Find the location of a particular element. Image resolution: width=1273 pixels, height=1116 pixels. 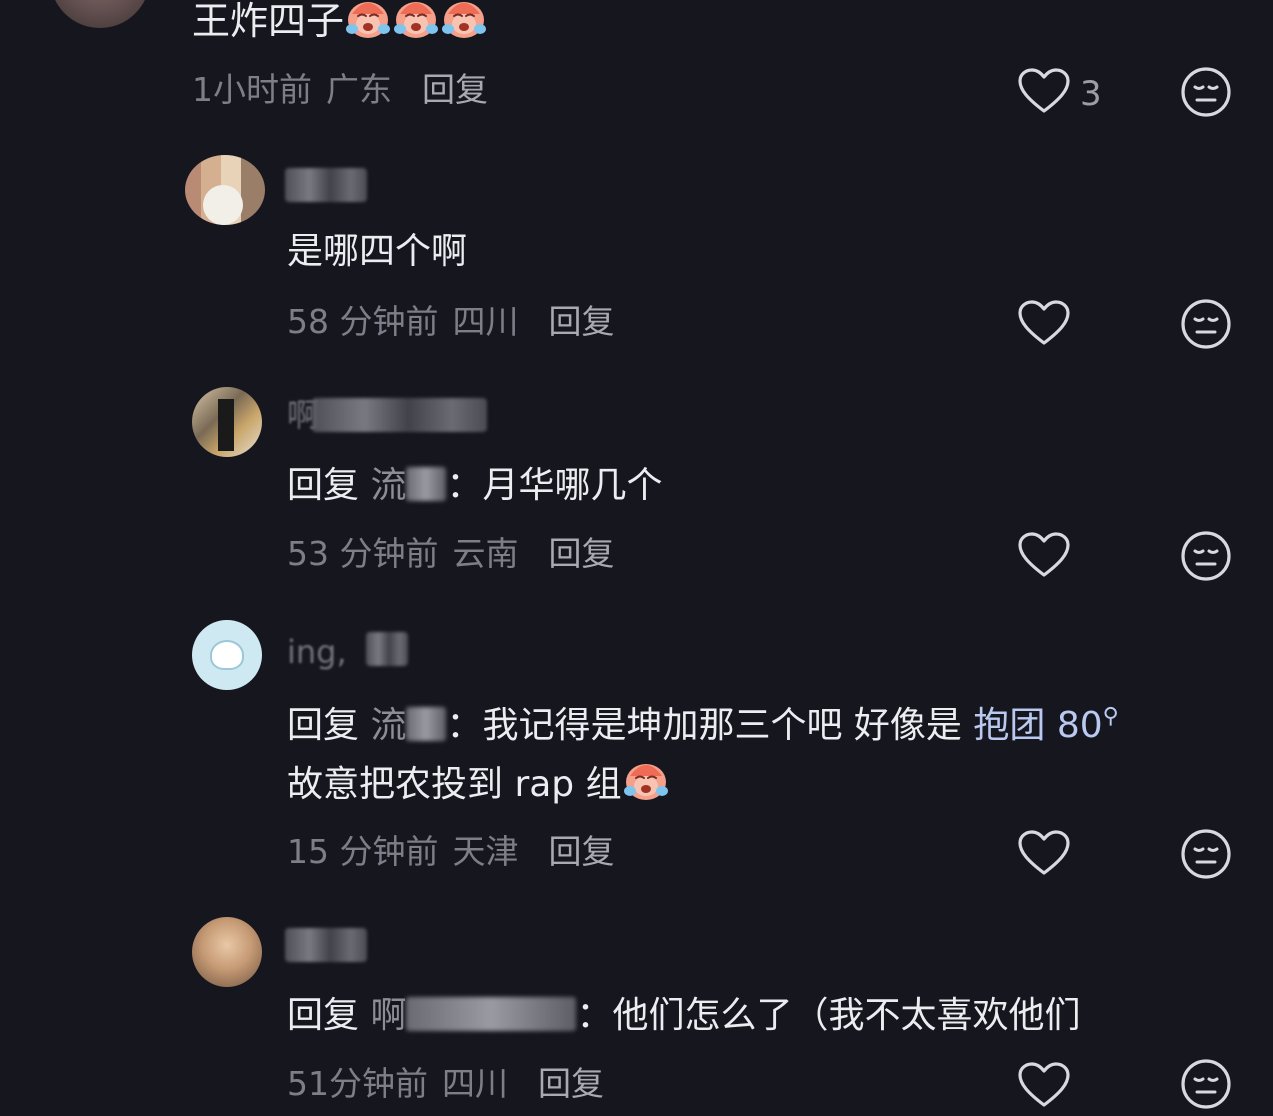

comment-meta: 58 分钟前 四川 回复 is located at coordinates (450, 322).